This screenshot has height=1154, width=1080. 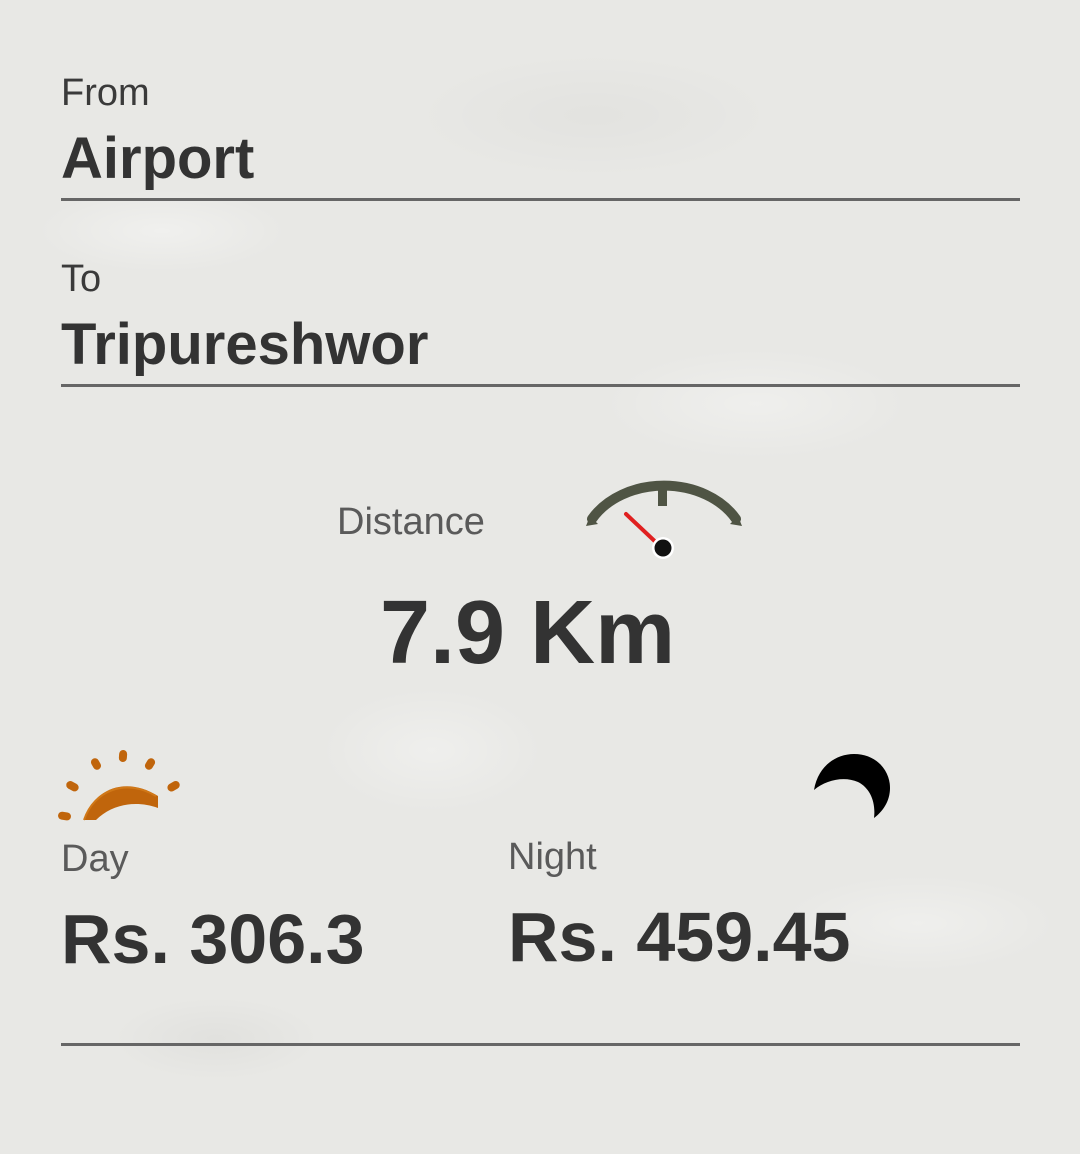 What do you see at coordinates (540, 1044) in the screenshot?
I see `bottom-divider` at bounding box center [540, 1044].